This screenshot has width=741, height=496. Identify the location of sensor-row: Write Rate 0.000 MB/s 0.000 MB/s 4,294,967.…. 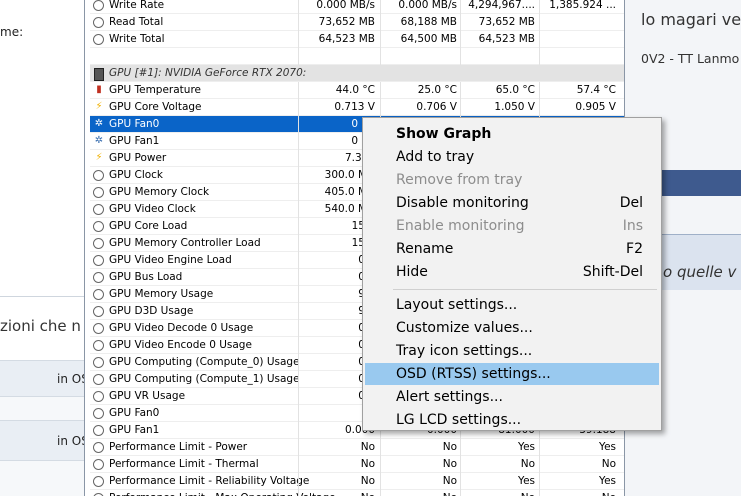
(357, 7).